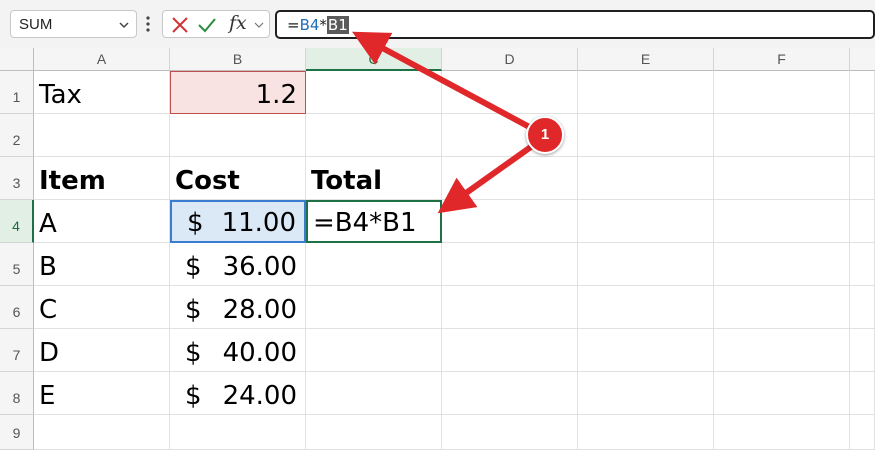  I want to click on cell-g6, so click(862, 307).